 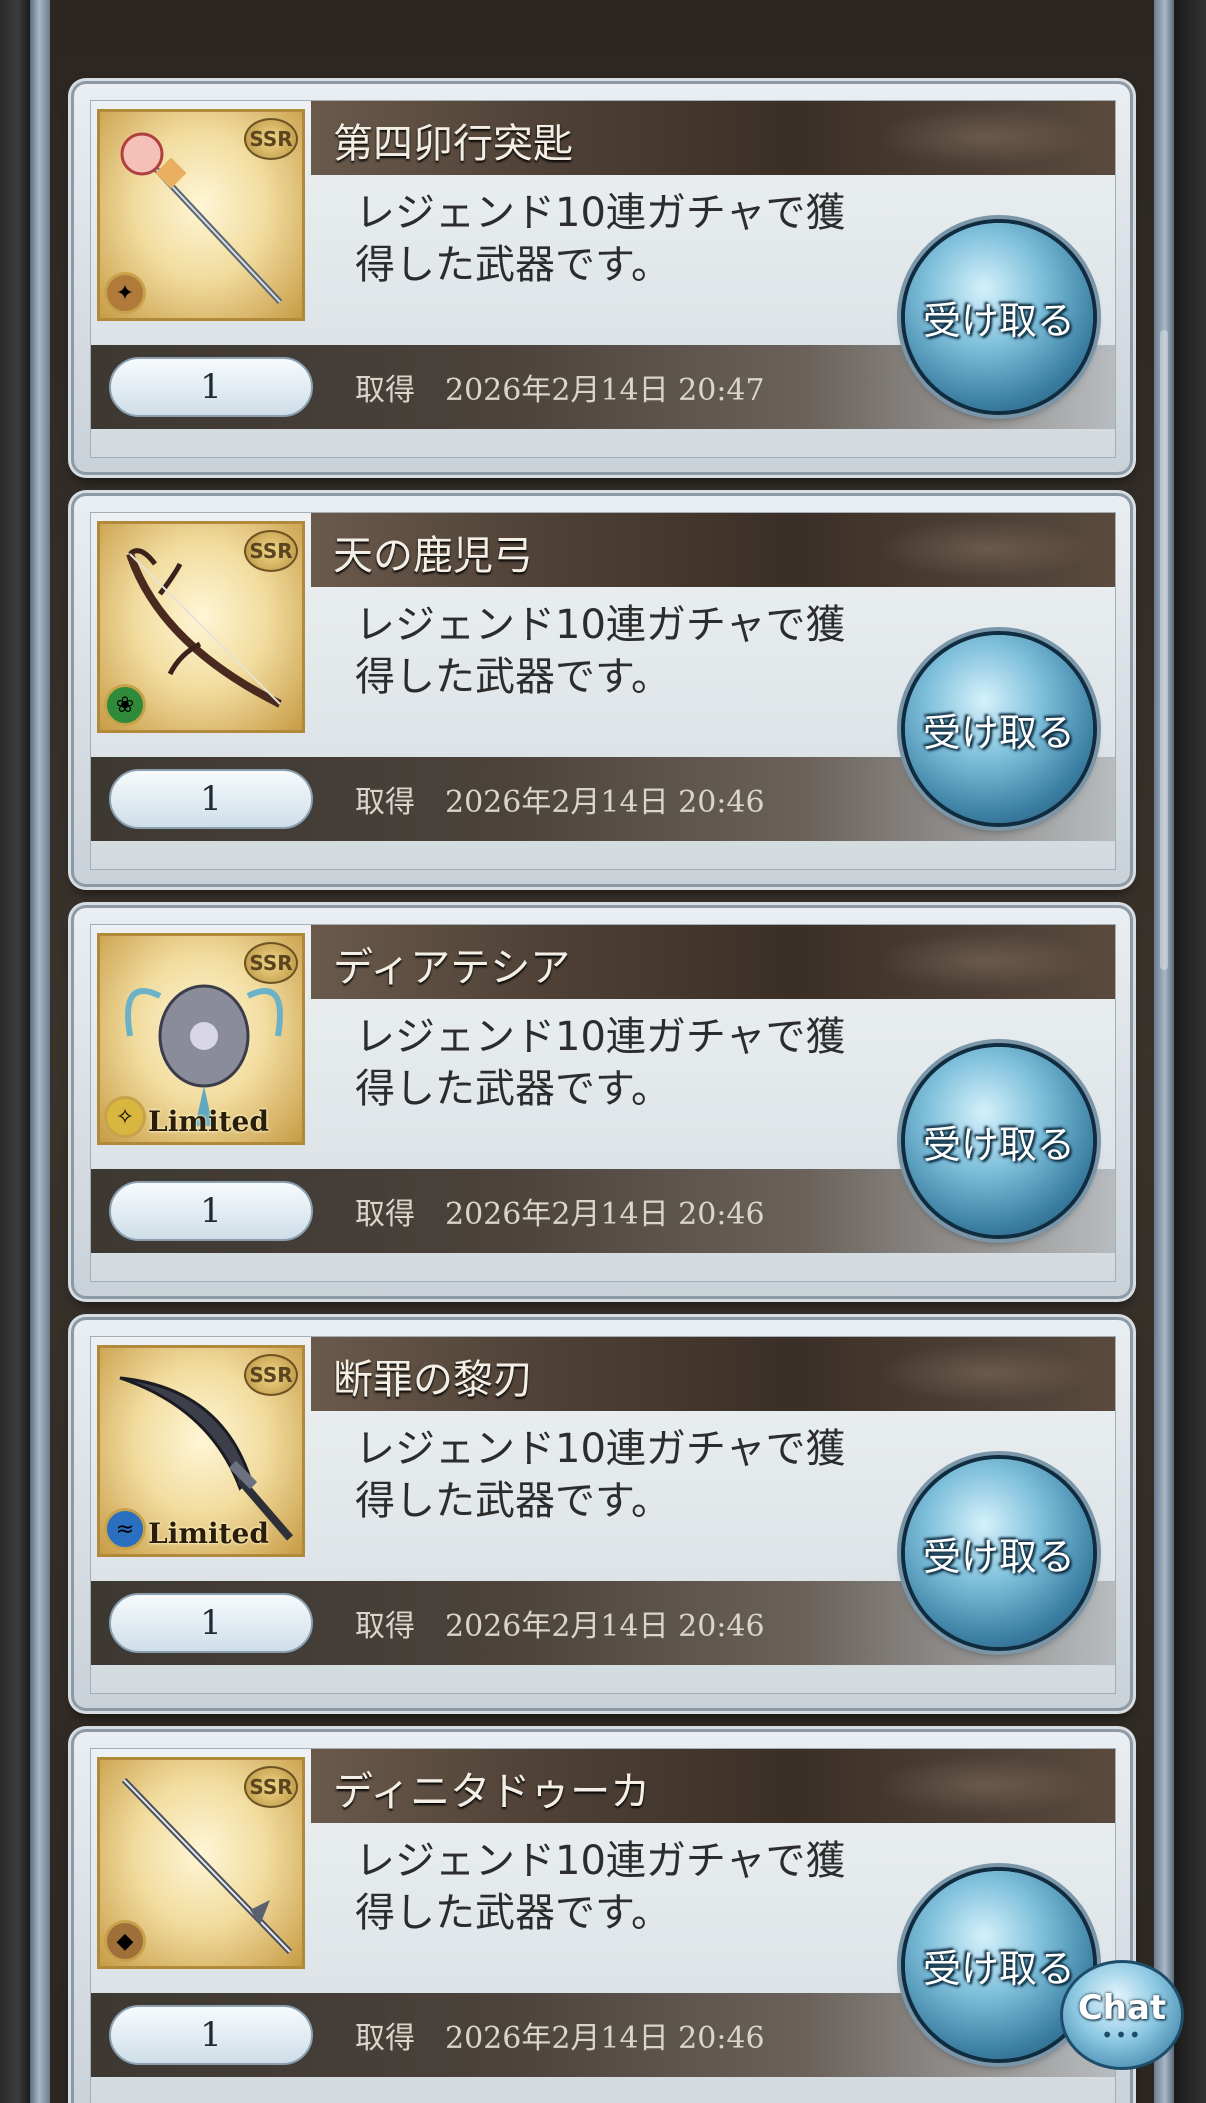 What do you see at coordinates (605, 390) in the screenshot?
I see `acquired-date: 2026年2月14日 20:47` at bounding box center [605, 390].